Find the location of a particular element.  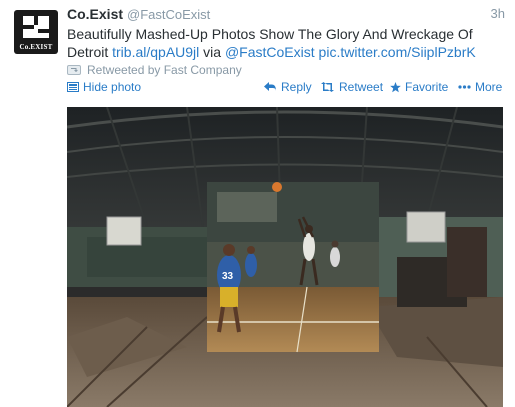

avatar-text: Co.EXIST is located at coordinates (36, 47).